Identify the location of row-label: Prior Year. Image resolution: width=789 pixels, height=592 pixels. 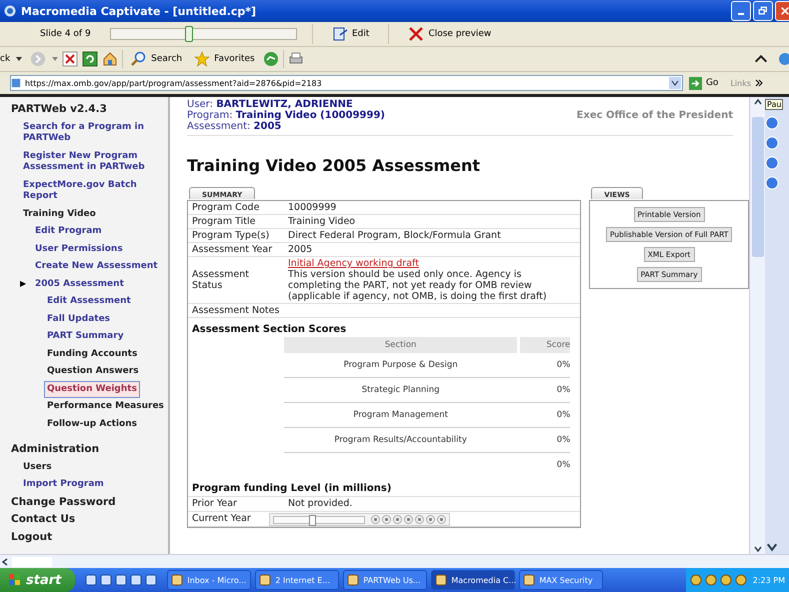
(236, 504).